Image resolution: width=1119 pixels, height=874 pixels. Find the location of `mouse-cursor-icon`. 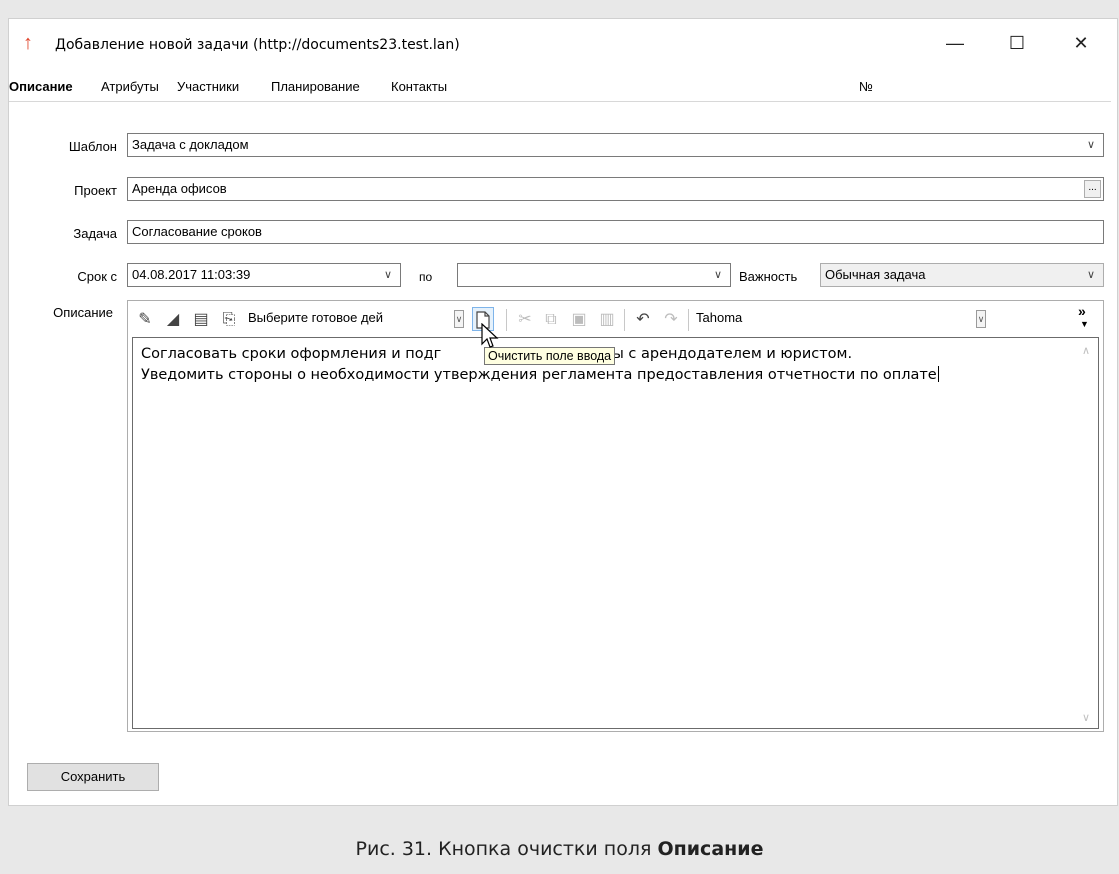

mouse-cursor-icon is located at coordinates (490, 335).